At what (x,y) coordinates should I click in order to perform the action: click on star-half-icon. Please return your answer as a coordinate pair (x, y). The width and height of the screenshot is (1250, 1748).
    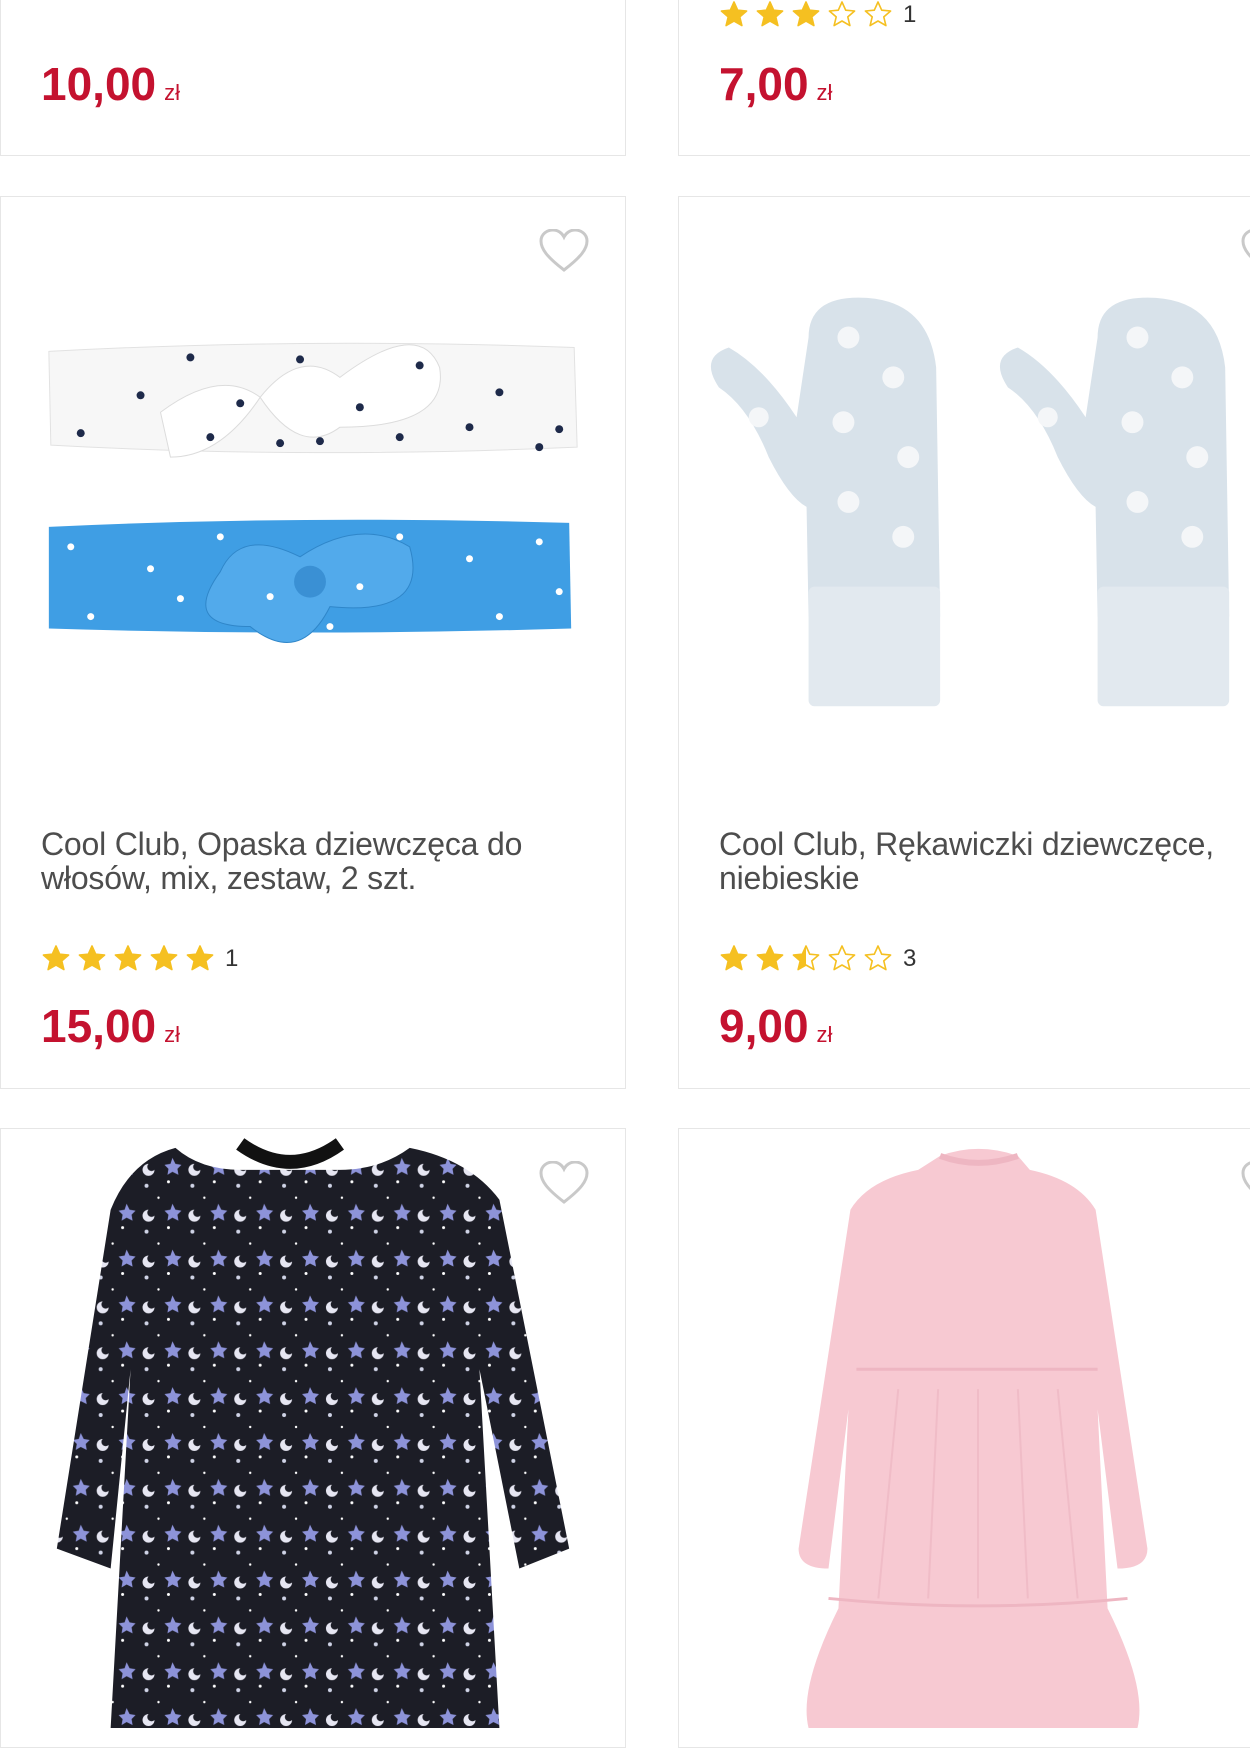
    Looking at the image, I should click on (806, 958).